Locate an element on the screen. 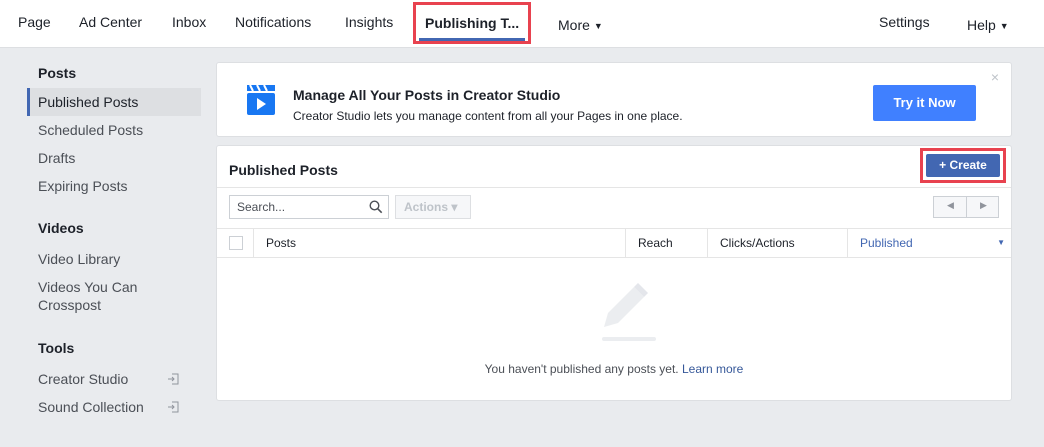 This screenshot has width=1044, height=447. column-header-posts: Posts is located at coordinates (439, 243).